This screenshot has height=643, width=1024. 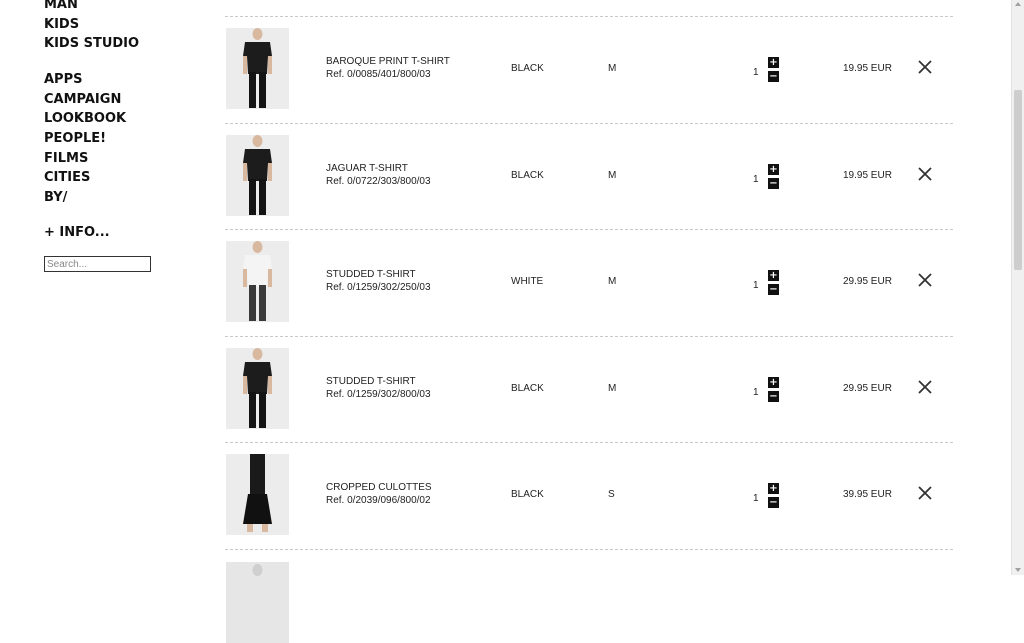 What do you see at coordinates (85, 80) in the screenshot?
I see `nav-item-apps: APPS` at bounding box center [85, 80].